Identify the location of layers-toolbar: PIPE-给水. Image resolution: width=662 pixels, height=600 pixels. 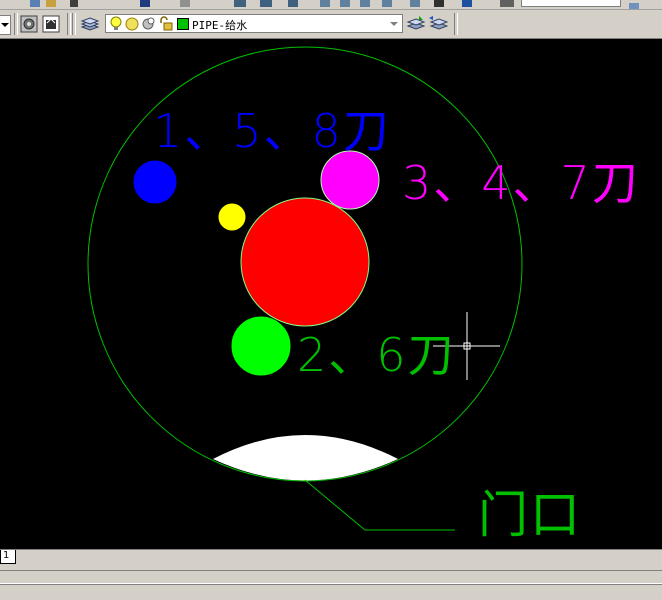
(331, 24).